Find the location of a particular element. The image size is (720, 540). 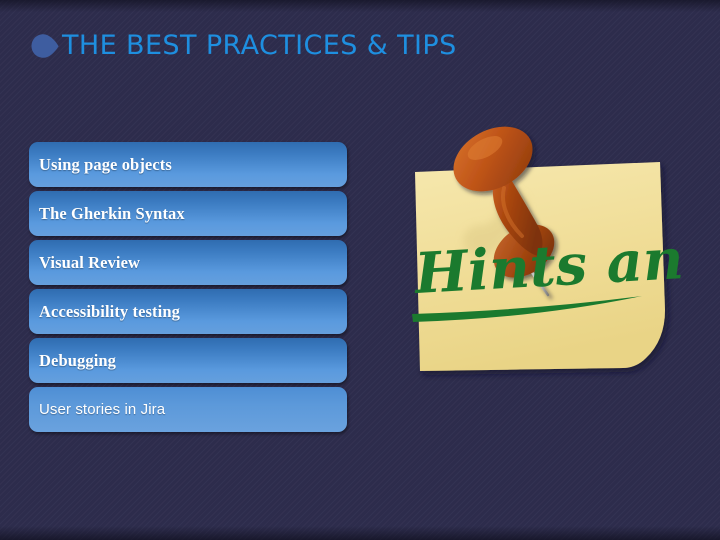

page-title-text: THE BEST PRACTICES & TIPS is located at coordinates (259, 45).